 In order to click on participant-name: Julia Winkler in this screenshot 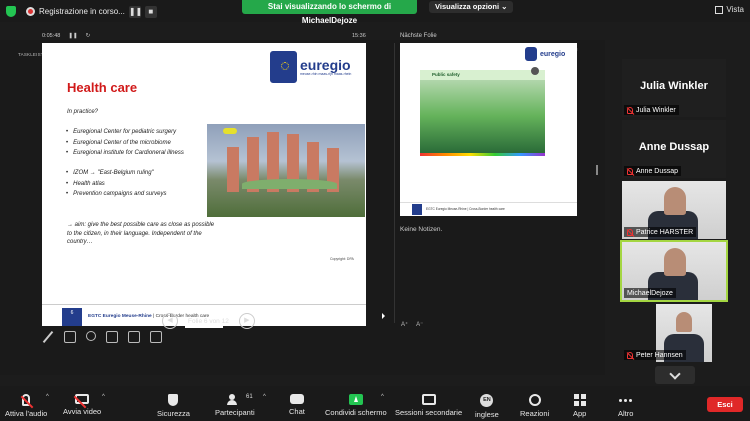, I will do `click(656, 110)`.